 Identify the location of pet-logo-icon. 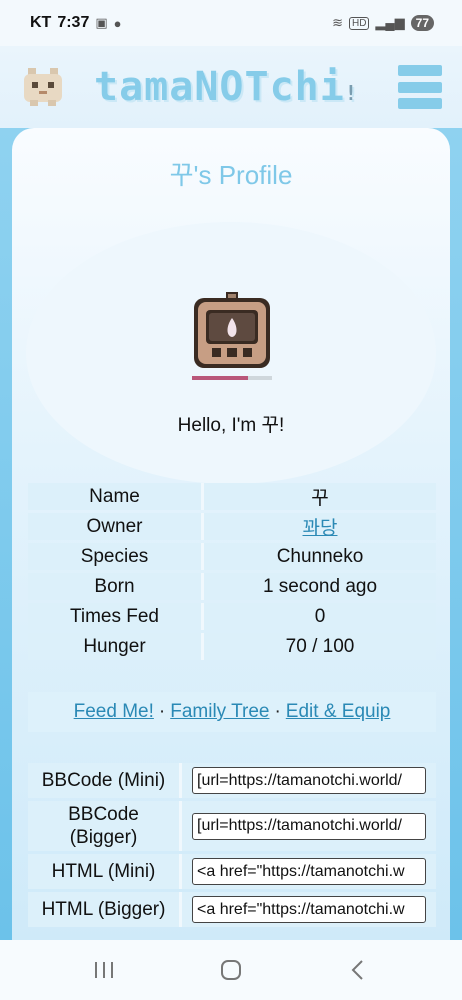
(43, 87).